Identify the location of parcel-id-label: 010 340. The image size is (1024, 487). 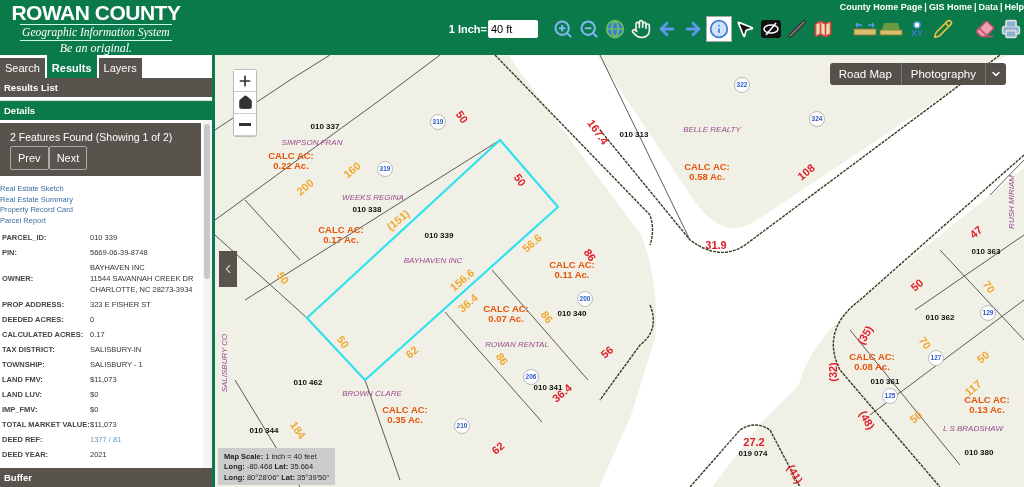
(572, 314).